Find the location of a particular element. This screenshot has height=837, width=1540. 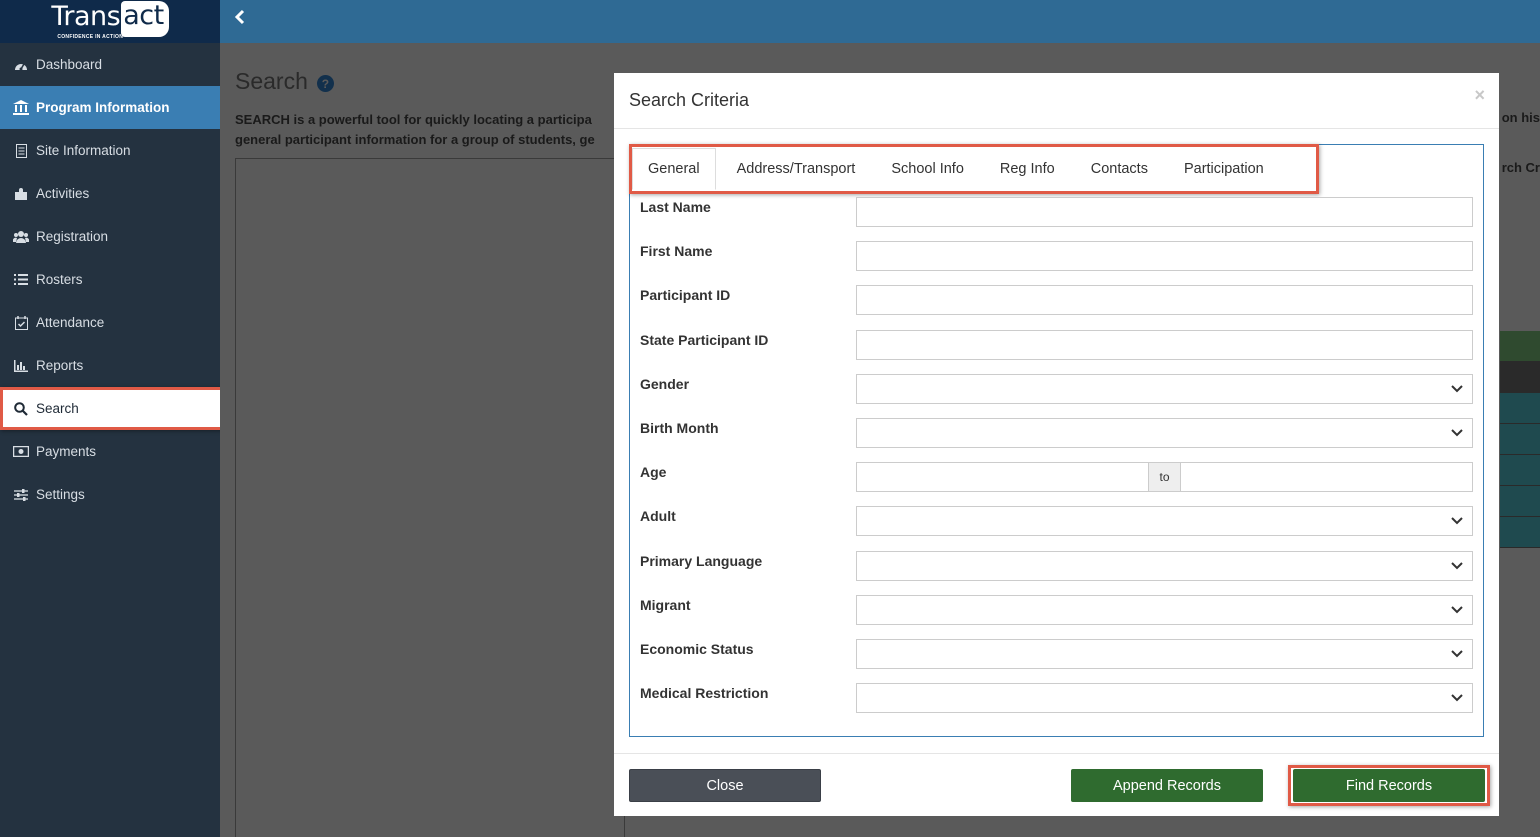

sidebar-item-dashboard: Dashboard is located at coordinates (110, 64).